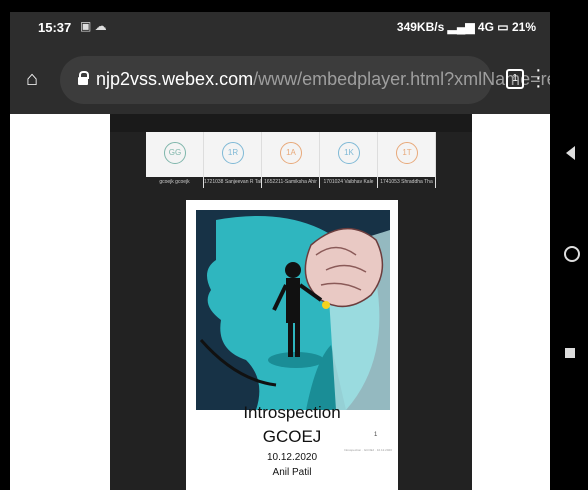 This screenshot has height=490, width=588. Describe the element at coordinates (406, 182) in the screenshot. I see `participant-name: 1741053 Shraddha Tha` at that location.